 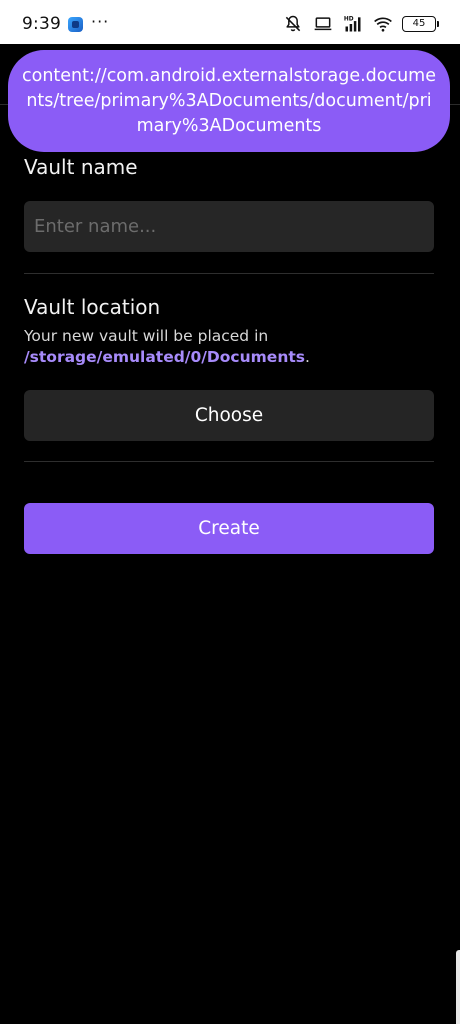 I want to click on battery-icon: 45, so click(x=420, y=24).